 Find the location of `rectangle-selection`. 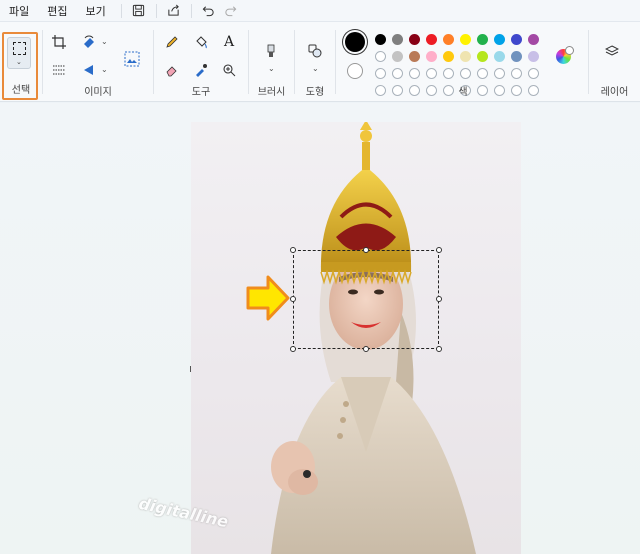

rectangle-selection is located at coordinates (366, 299).